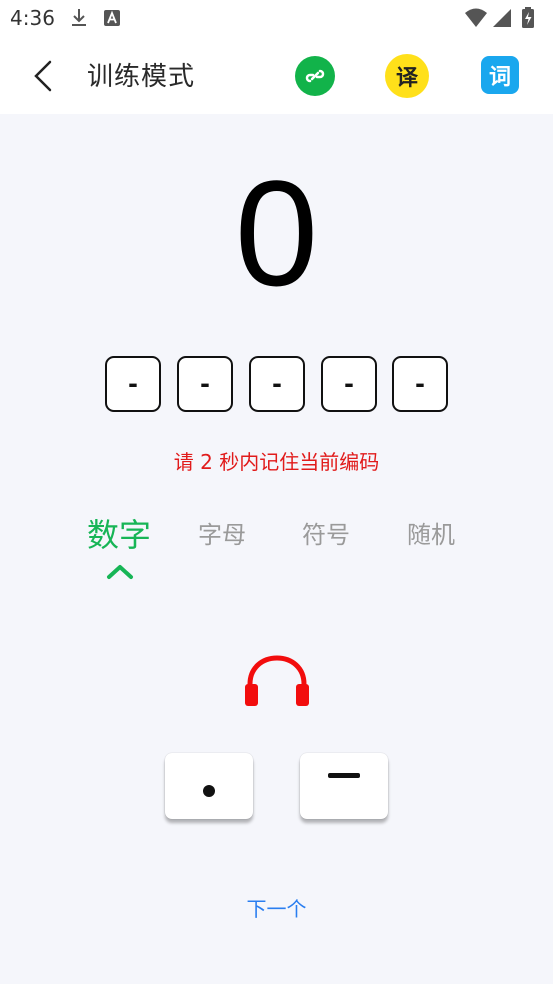  What do you see at coordinates (43, 76) in the screenshot?
I see `chevron-left-icon` at bounding box center [43, 76].